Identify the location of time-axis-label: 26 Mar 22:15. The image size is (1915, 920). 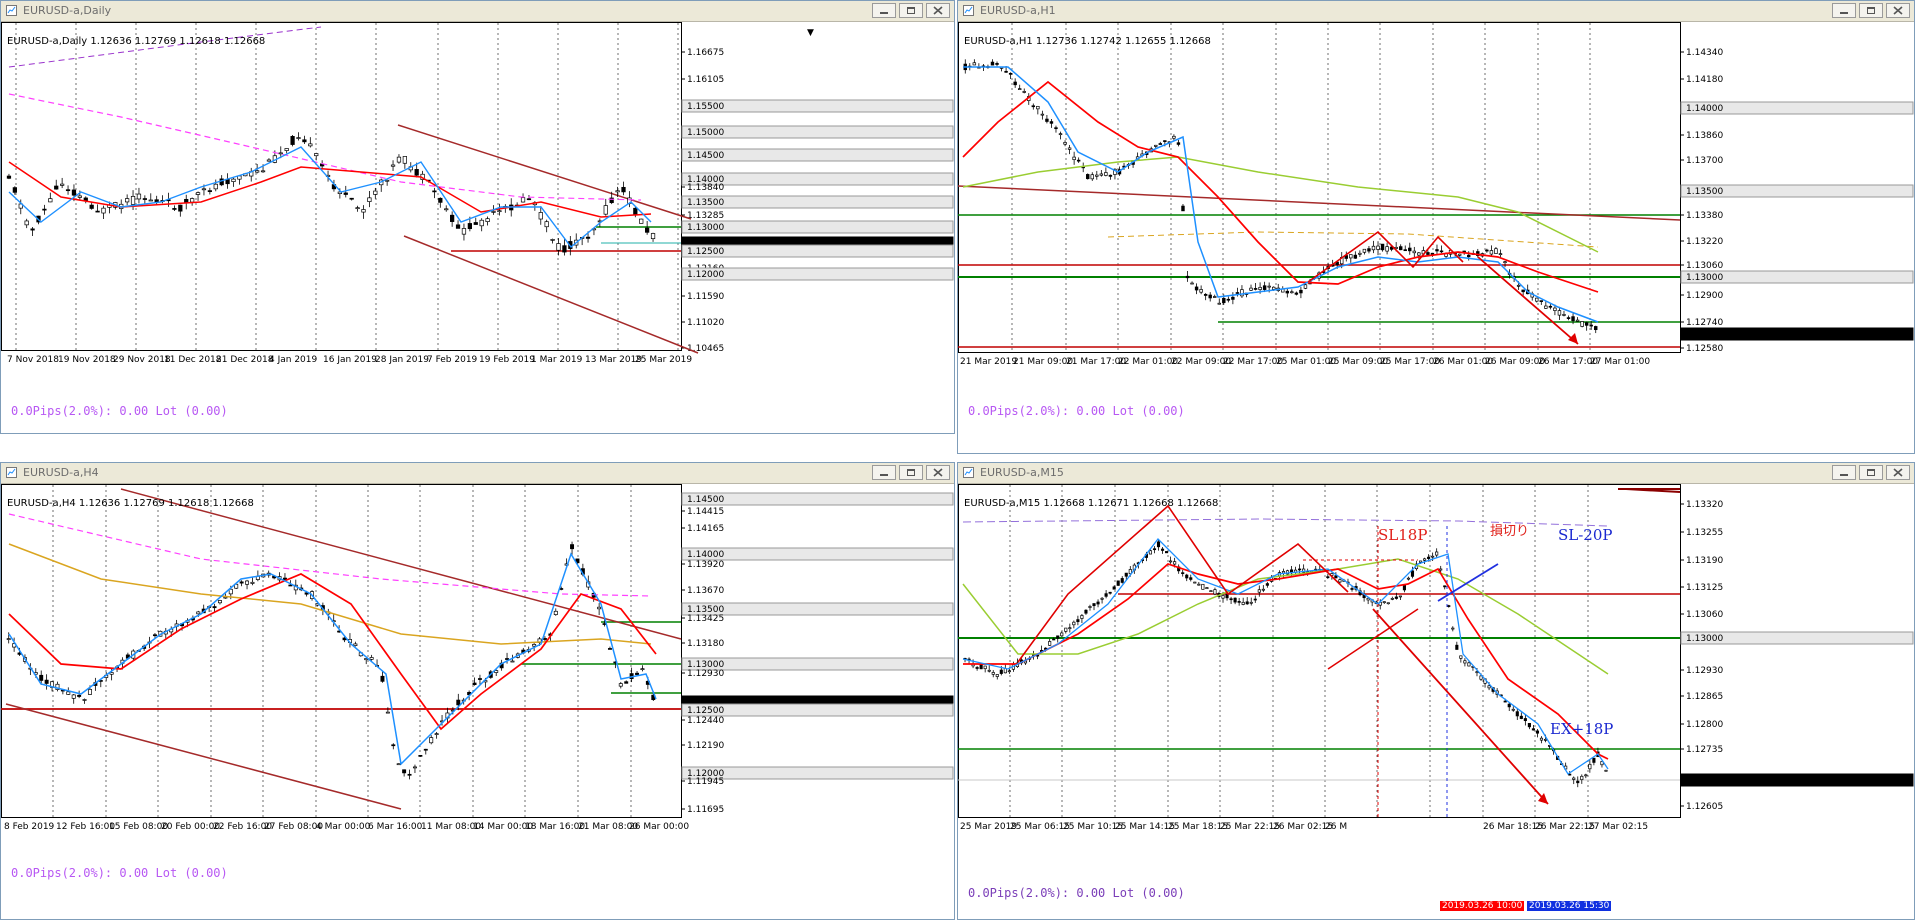
(1565, 827).